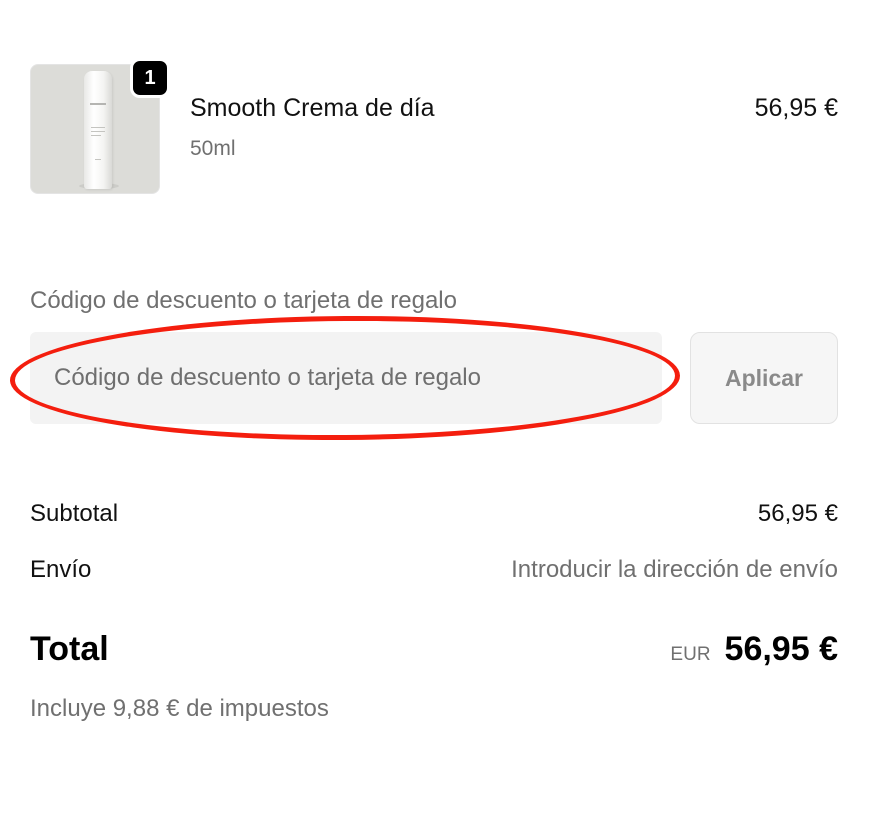 This screenshot has width=882, height=840. Describe the element at coordinates (690, 654) in the screenshot. I see `currency-code: EUR` at that location.